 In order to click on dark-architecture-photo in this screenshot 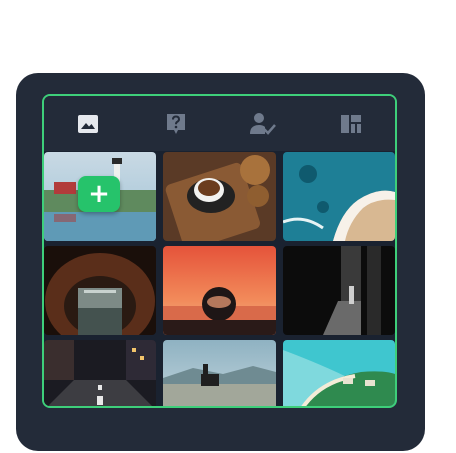, I will do `click(339, 290)`.